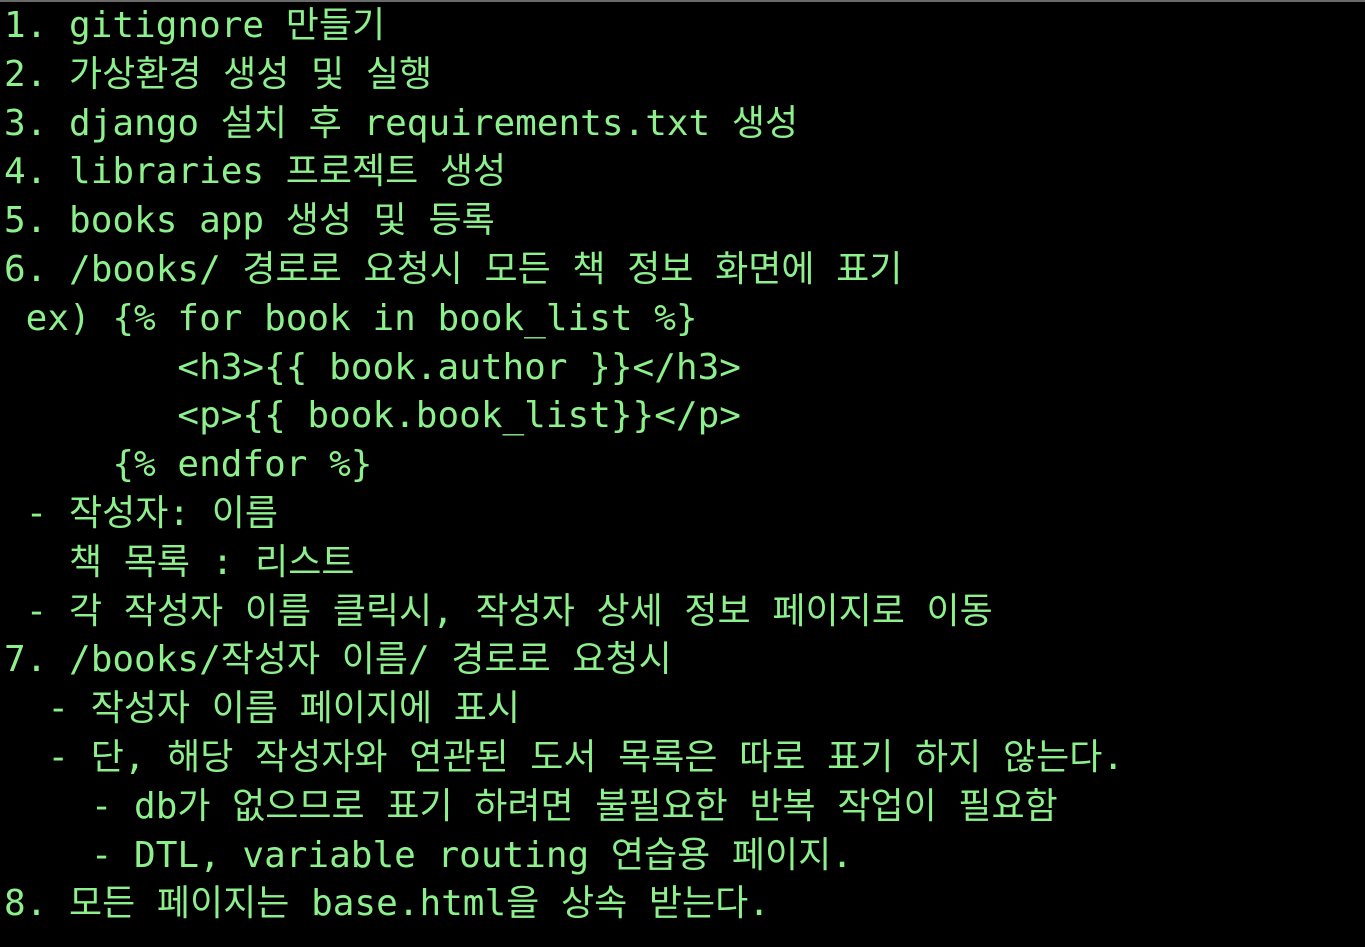 This screenshot has height=947, width=1365. Describe the element at coordinates (188, 465) in the screenshot. I see `text-line-10: {% endfor %}` at that location.